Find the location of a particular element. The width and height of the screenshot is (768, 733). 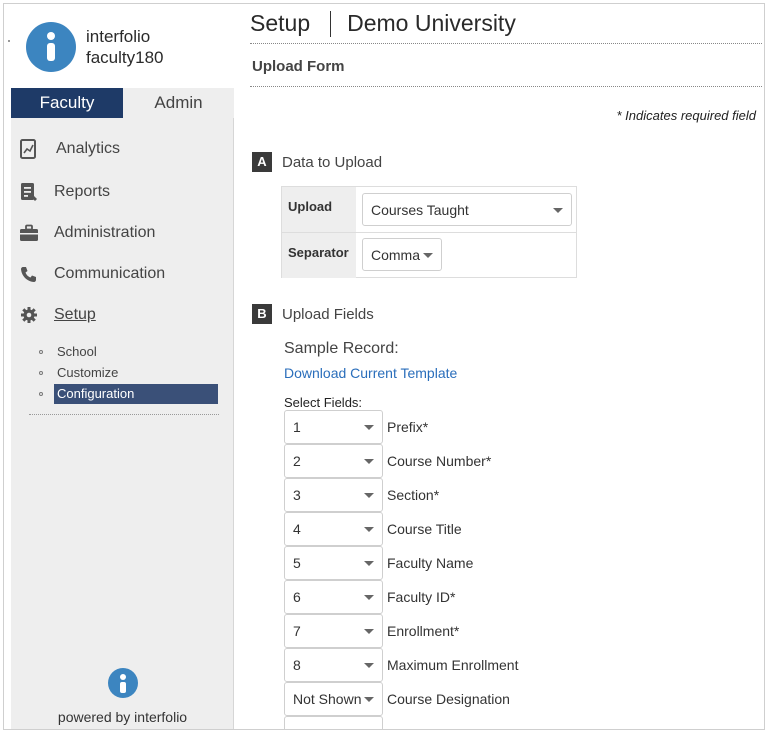

sidebar-item-administration: Administration is located at coordinates (122, 233).